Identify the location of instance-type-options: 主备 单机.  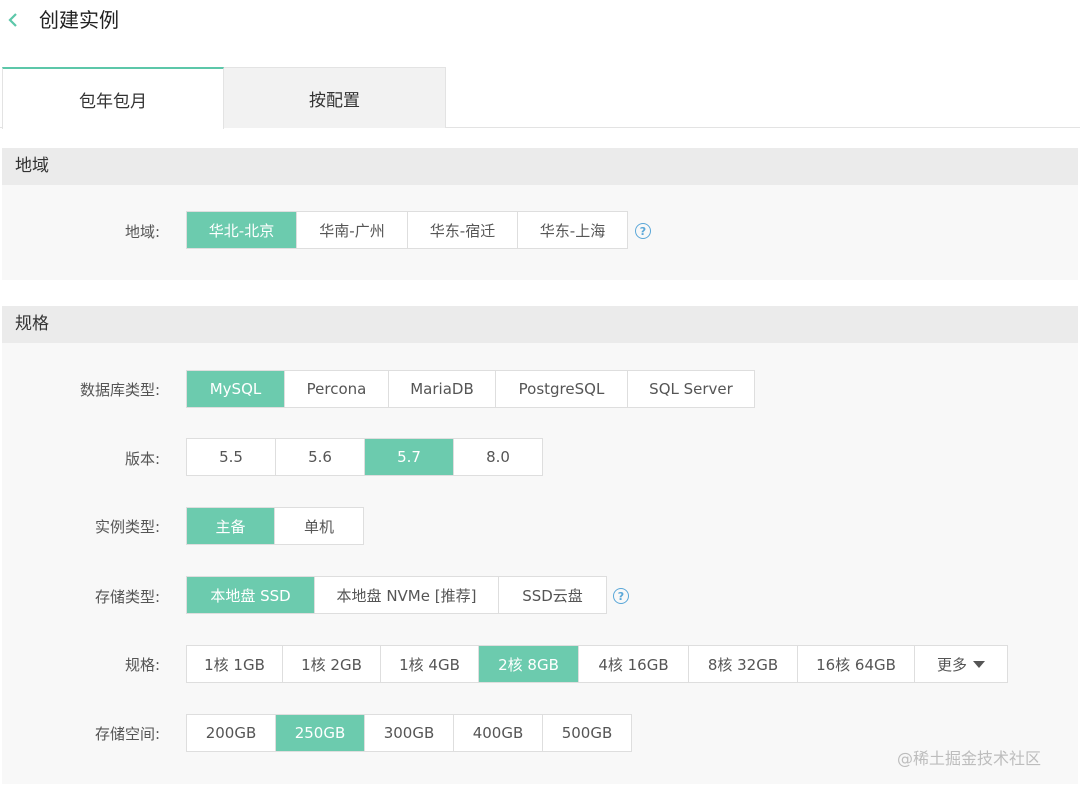
(275, 526).